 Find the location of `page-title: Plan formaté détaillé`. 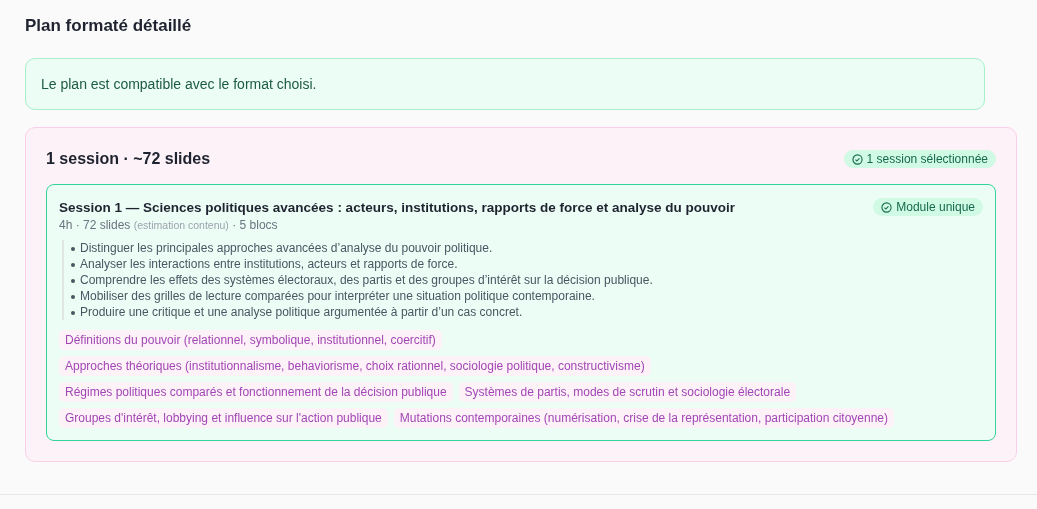

page-title: Plan formaté détaillé is located at coordinates (109, 26).